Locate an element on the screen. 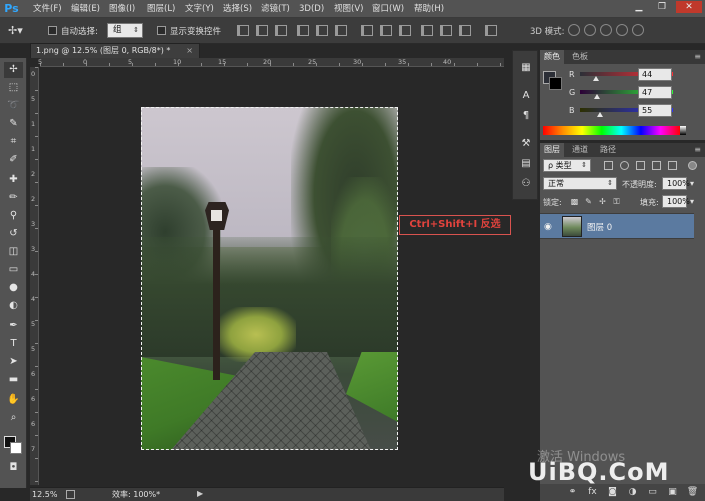 The image size is (705, 501). layer-row: ◉ 图层 0 is located at coordinates (617, 226).